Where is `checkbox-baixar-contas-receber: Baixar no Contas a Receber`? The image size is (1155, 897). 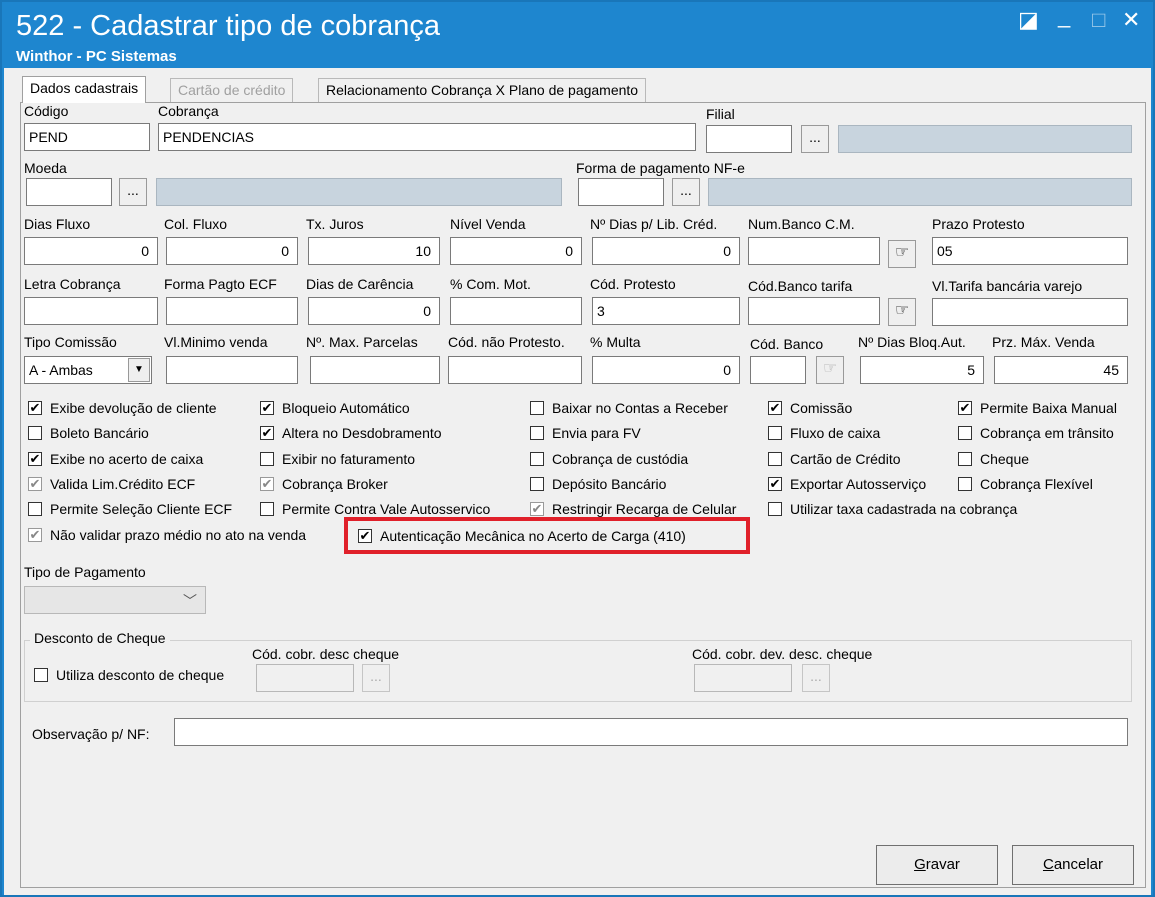 checkbox-baixar-contas-receber: Baixar no Contas a Receber is located at coordinates (629, 408).